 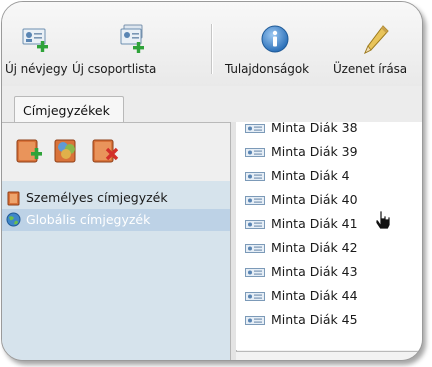 I want to click on new-contact-button: Új névjegy, so click(x=35, y=44).